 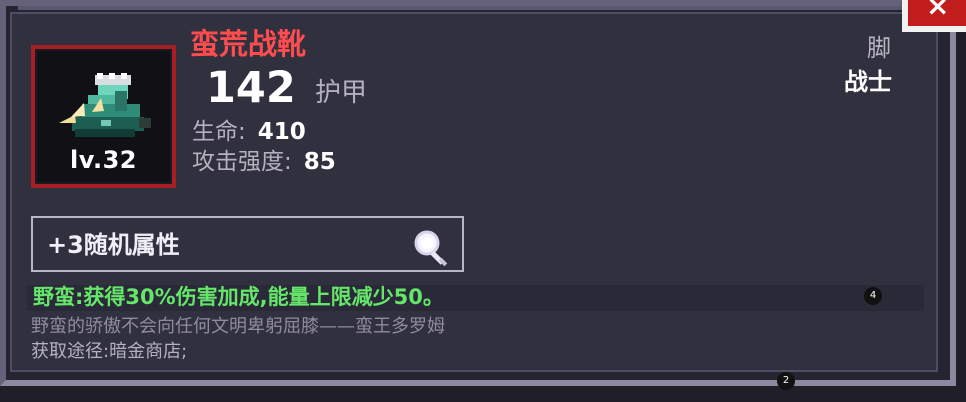 What do you see at coordinates (113, 245) in the screenshot?
I see `random-attributes-label: +3随机属性` at bounding box center [113, 245].